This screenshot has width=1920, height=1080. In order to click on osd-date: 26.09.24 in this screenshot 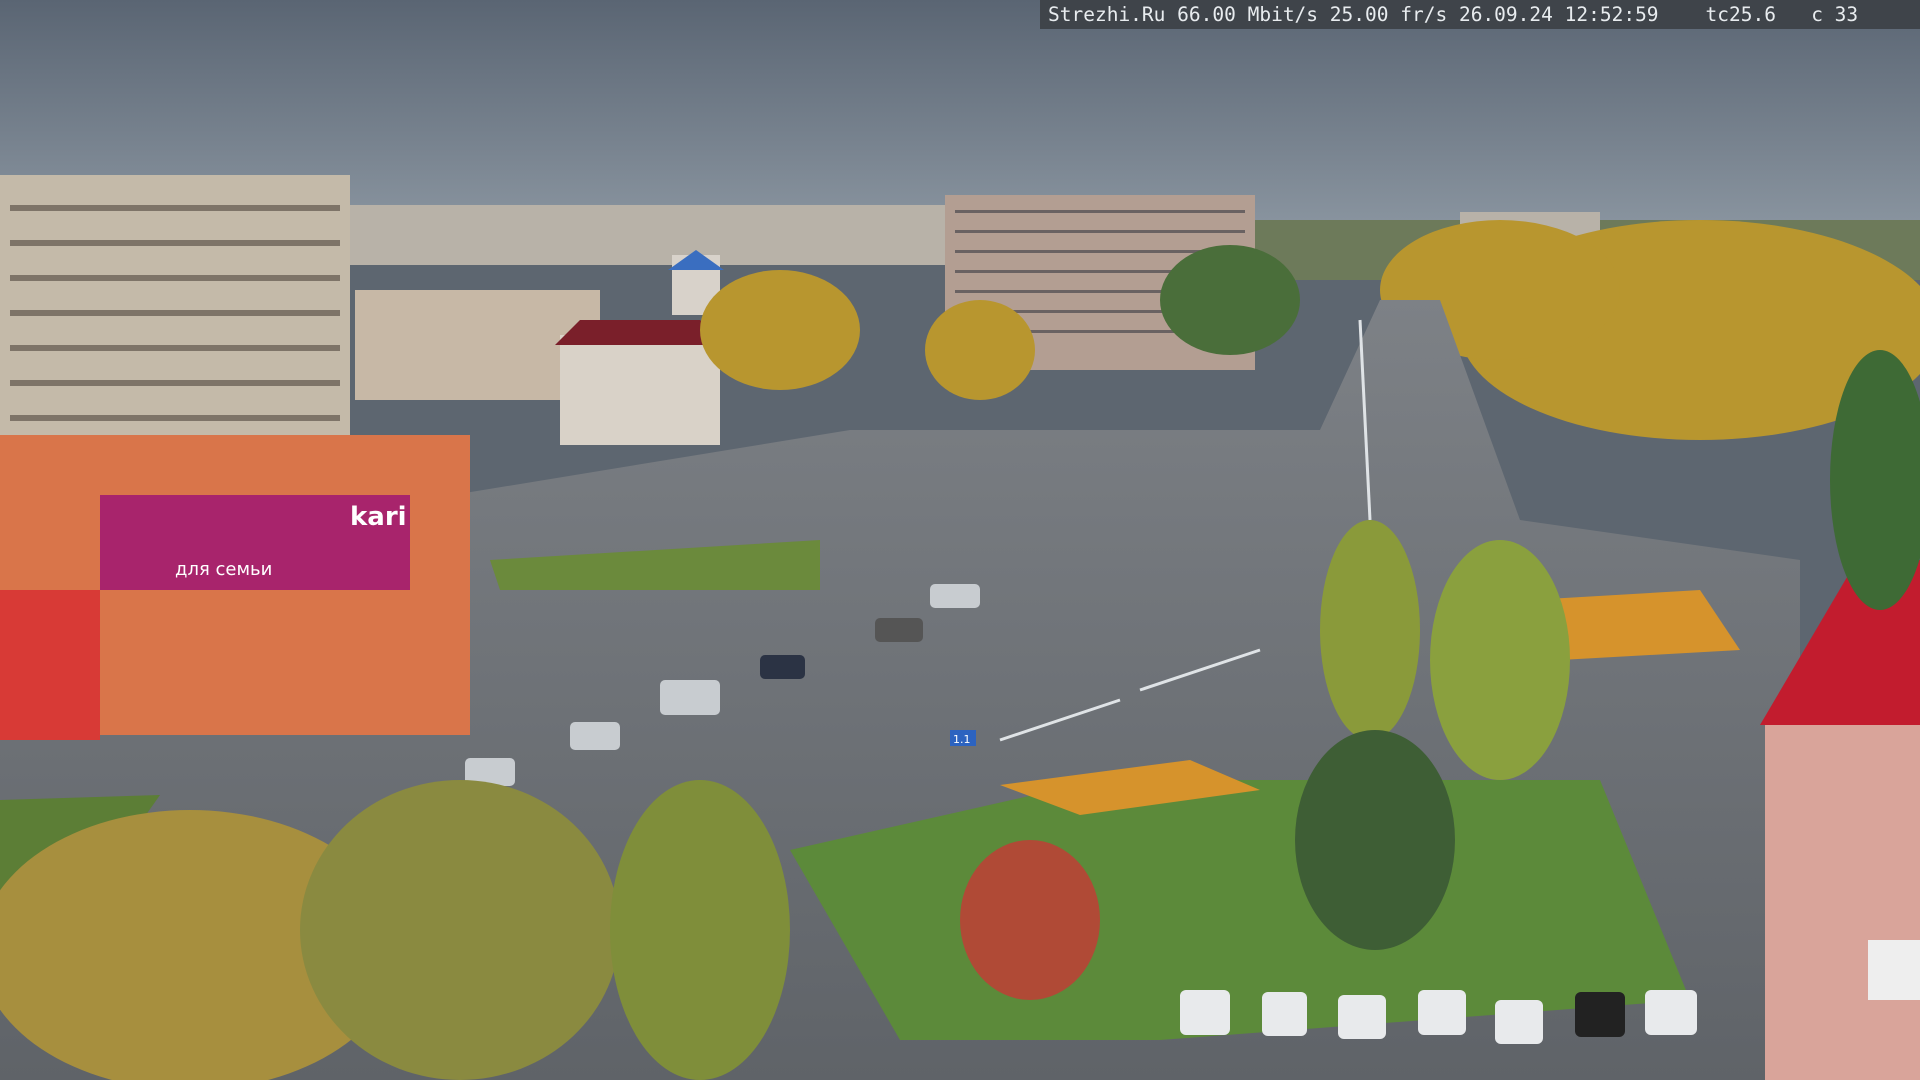, I will do `click(1505, 14)`.